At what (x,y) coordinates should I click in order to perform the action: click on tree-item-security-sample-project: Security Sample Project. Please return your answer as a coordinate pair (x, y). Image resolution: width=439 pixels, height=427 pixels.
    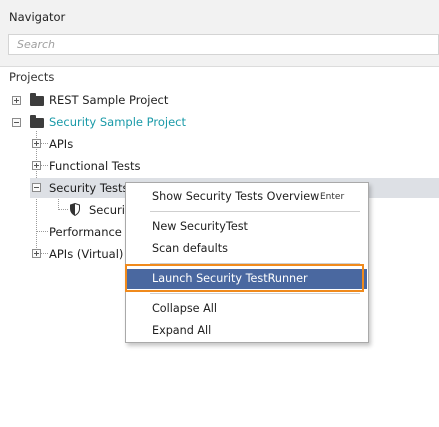
    Looking at the image, I should click on (219, 122).